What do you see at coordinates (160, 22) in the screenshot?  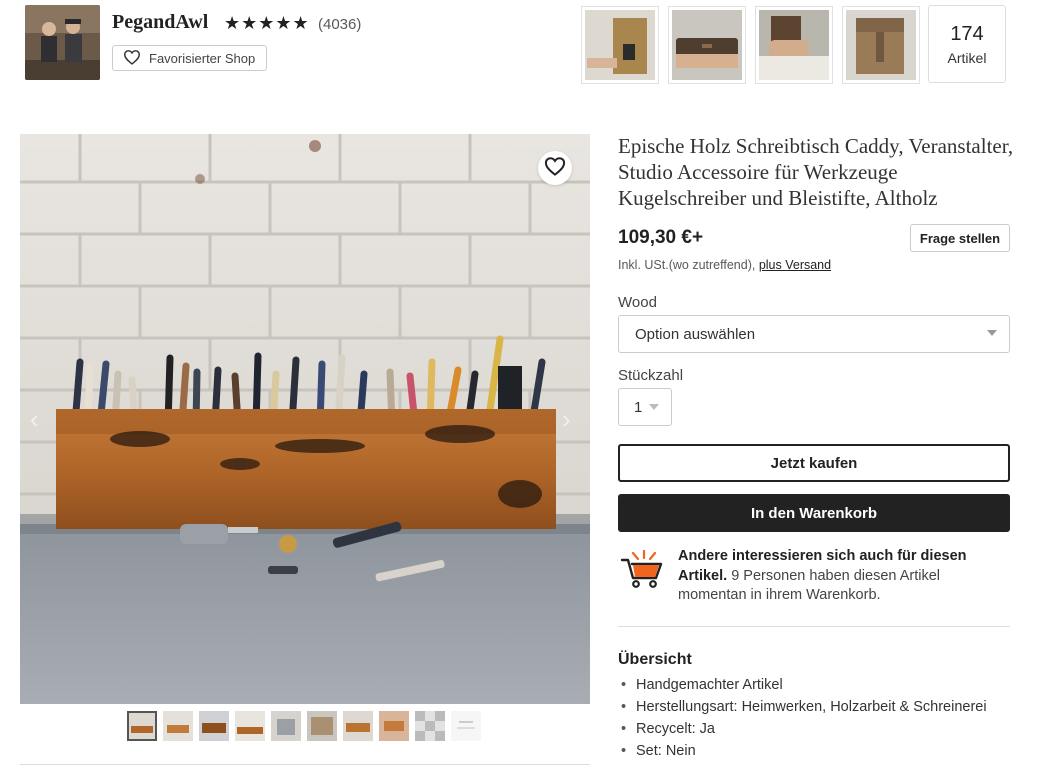 I see `shop-name: PegandAwl` at bounding box center [160, 22].